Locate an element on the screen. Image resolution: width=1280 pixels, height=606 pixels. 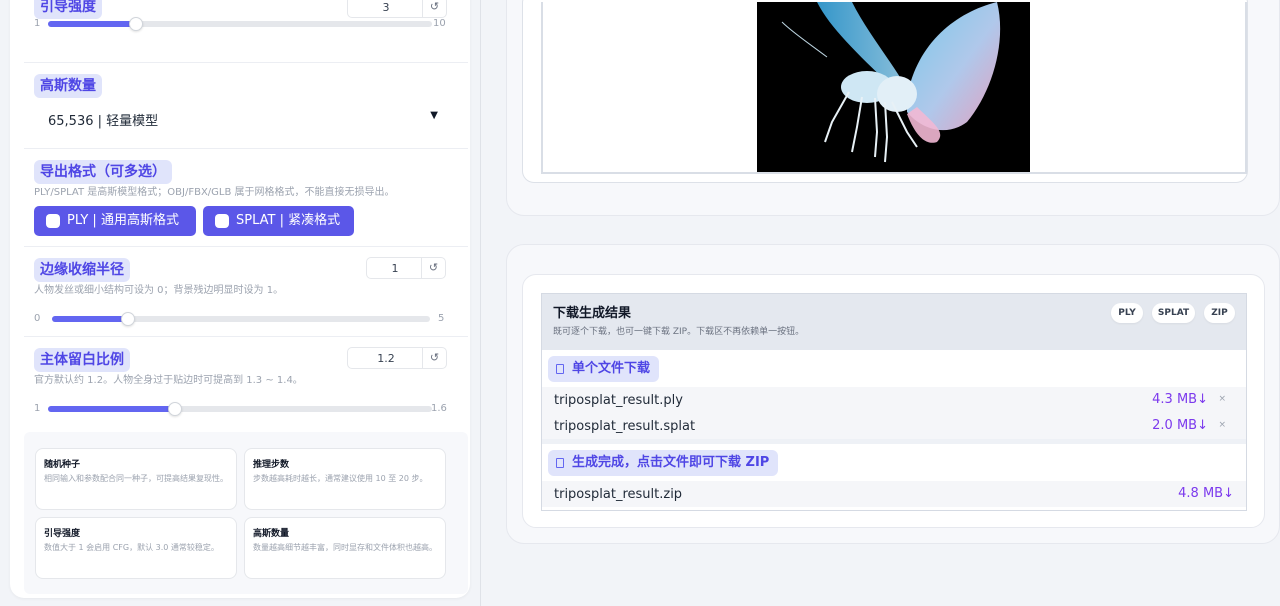
file-name: triposplat_result.zip is located at coordinates (618, 494).